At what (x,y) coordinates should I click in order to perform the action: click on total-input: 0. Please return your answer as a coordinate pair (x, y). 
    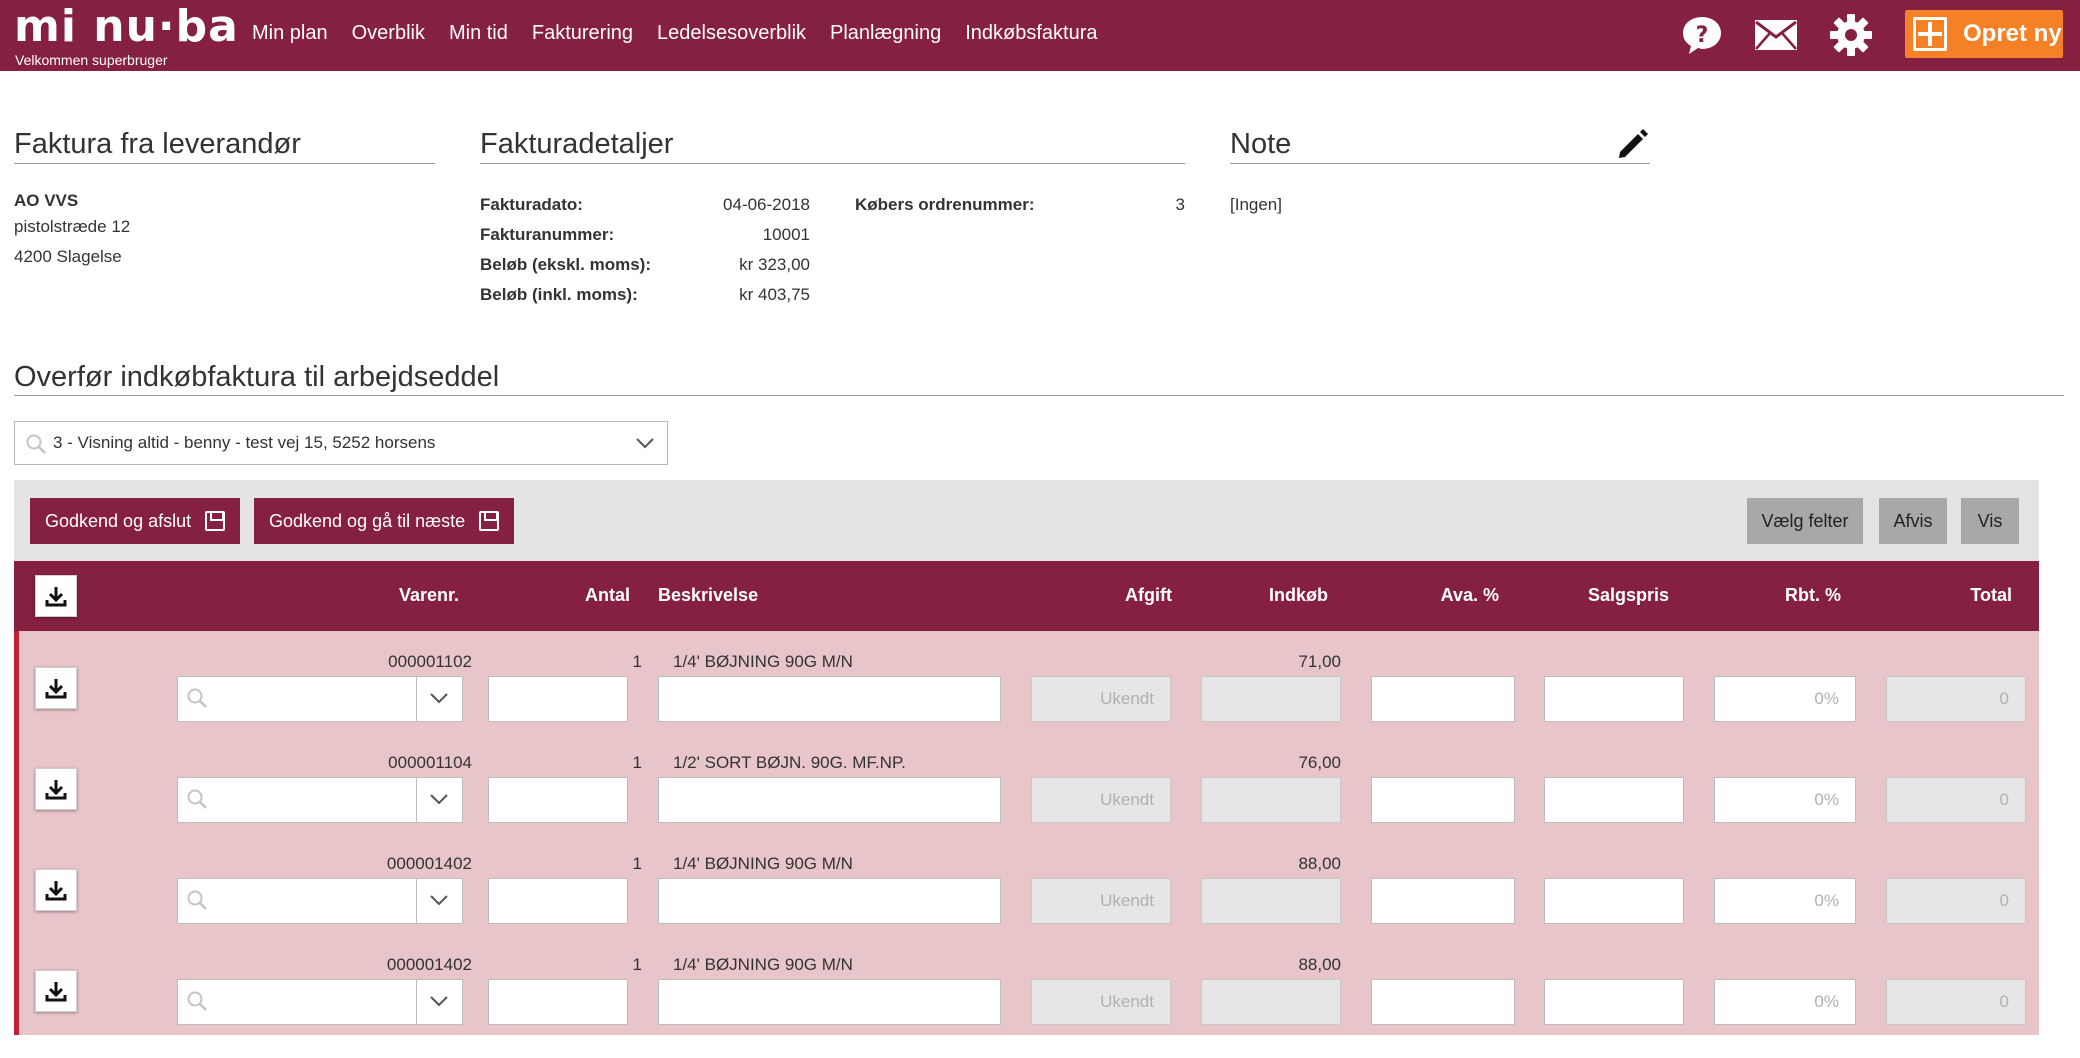
    Looking at the image, I should click on (1956, 800).